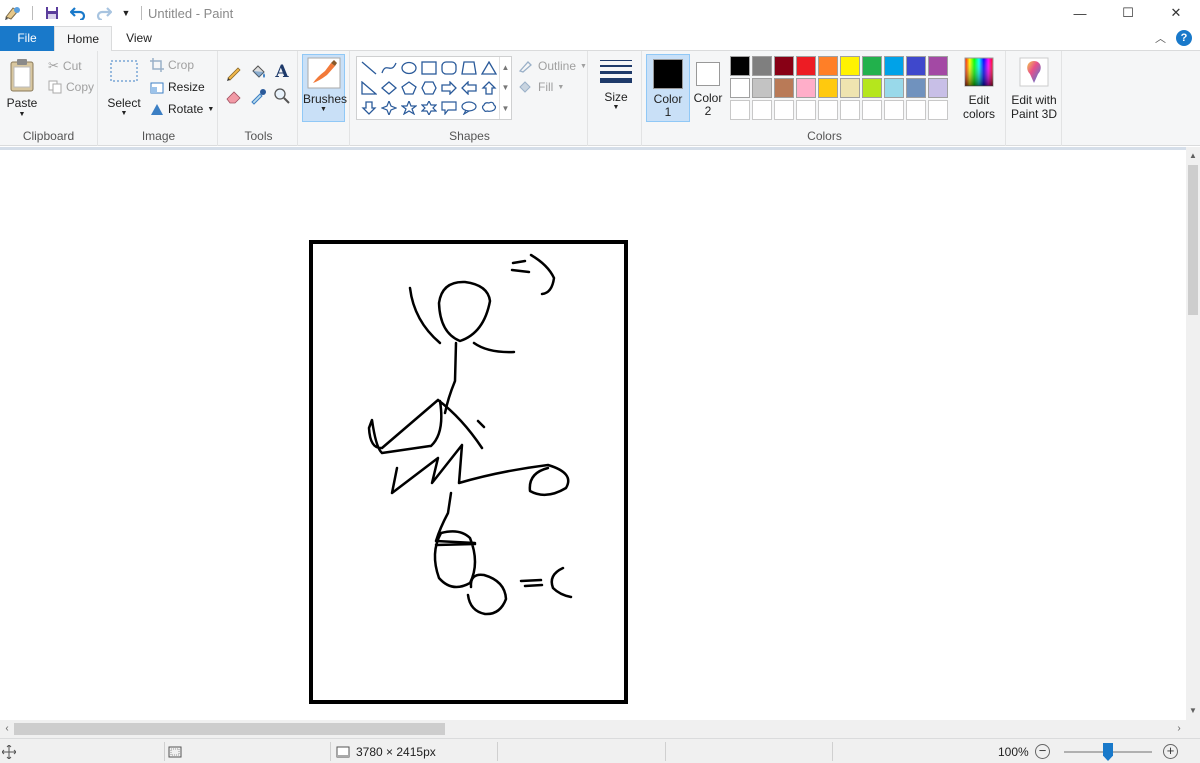 The height and width of the screenshot is (763, 1200). I want to click on size-dropdown-icon: ▼, so click(616, 107).